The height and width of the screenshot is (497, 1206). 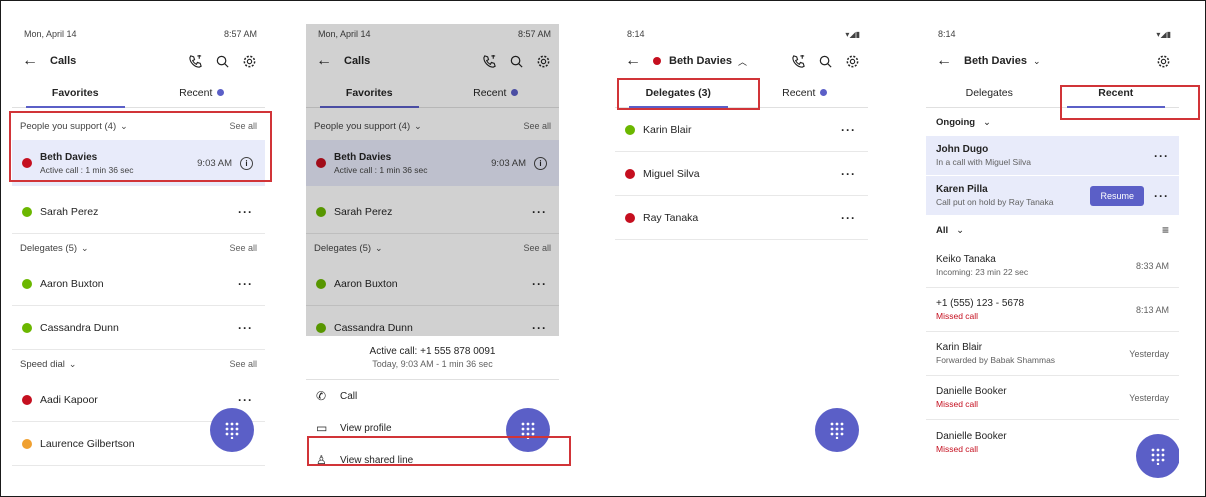 What do you see at coordinates (630, 217) in the screenshot?
I see `busy-presence-icon` at bounding box center [630, 217].